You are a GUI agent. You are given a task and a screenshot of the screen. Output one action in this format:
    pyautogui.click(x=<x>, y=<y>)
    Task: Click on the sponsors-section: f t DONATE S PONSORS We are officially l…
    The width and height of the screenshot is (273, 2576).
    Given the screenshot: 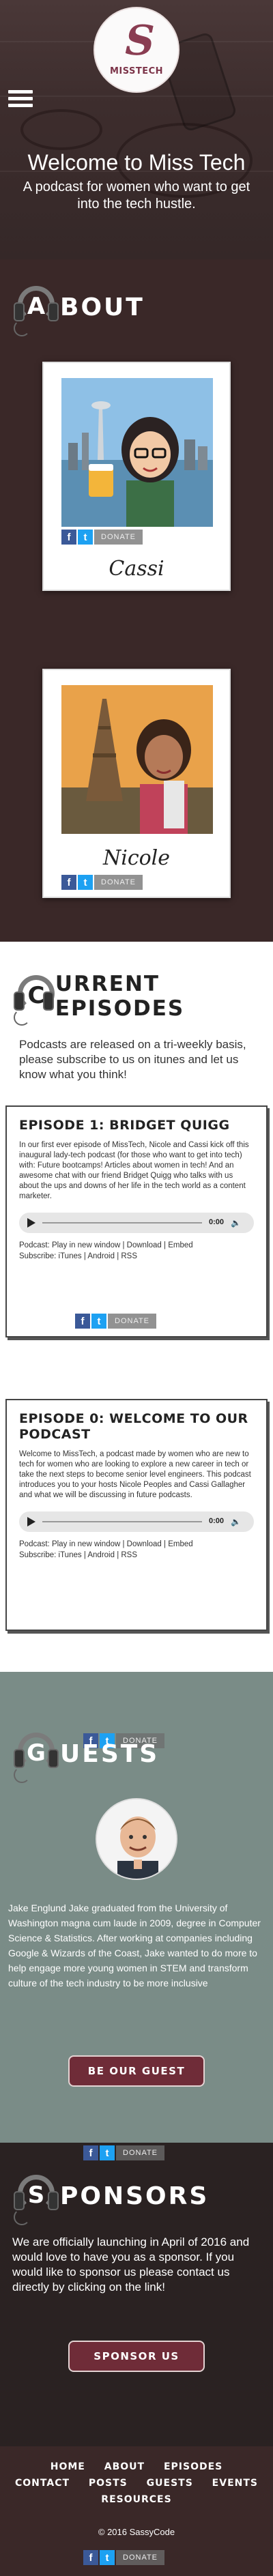 What is the action you would take?
    pyautogui.click(x=136, y=2294)
    